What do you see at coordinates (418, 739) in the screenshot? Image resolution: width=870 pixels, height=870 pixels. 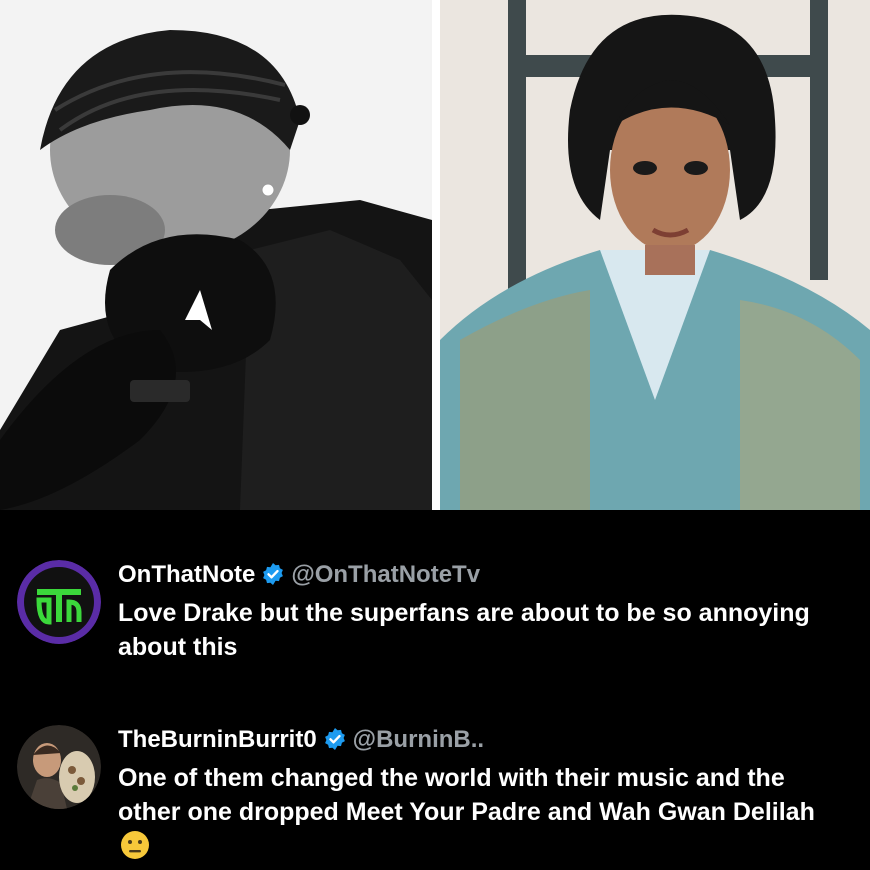 I see `handle: @BurninB..` at bounding box center [418, 739].